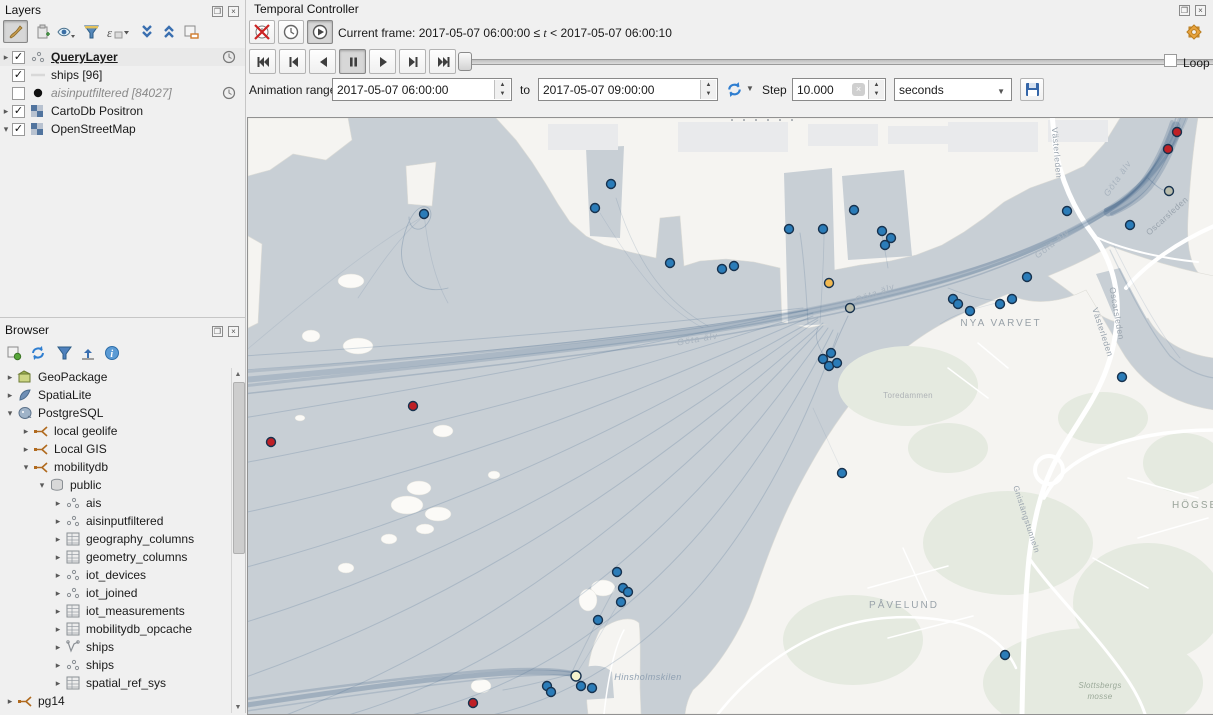 This screenshot has height=715, width=1213. Describe the element at coordinates (115, 449) in the screenshot. I see `browser-item-local-gis: ▸ Local GIS` at that location.